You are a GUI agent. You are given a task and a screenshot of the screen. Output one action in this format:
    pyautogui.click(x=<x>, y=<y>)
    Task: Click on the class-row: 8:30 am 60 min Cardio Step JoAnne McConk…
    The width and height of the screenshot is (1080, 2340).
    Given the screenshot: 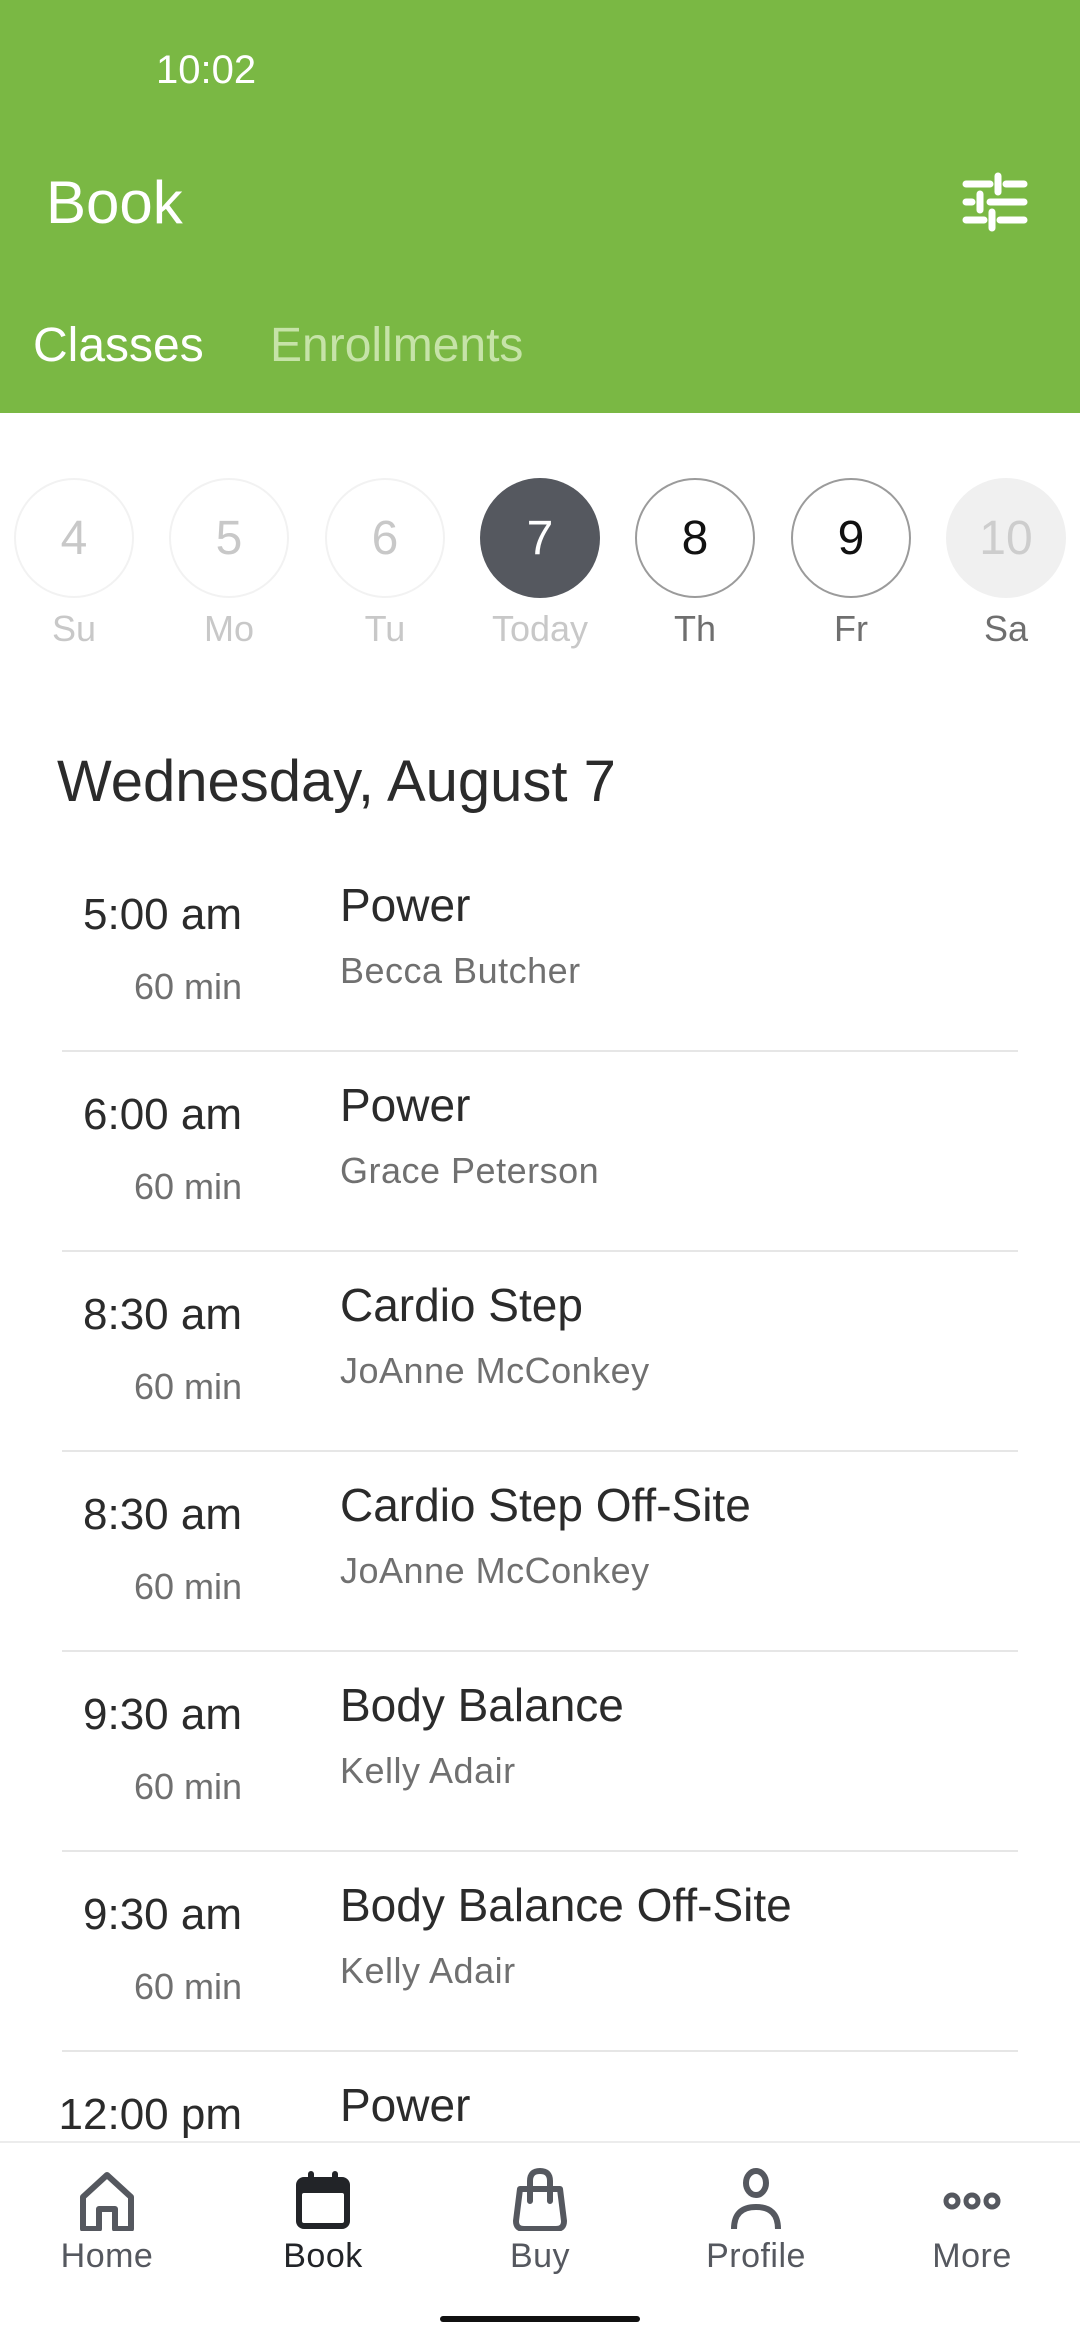 What is the action you would take?
    pyautogui.click(x=540, y=1352)
    